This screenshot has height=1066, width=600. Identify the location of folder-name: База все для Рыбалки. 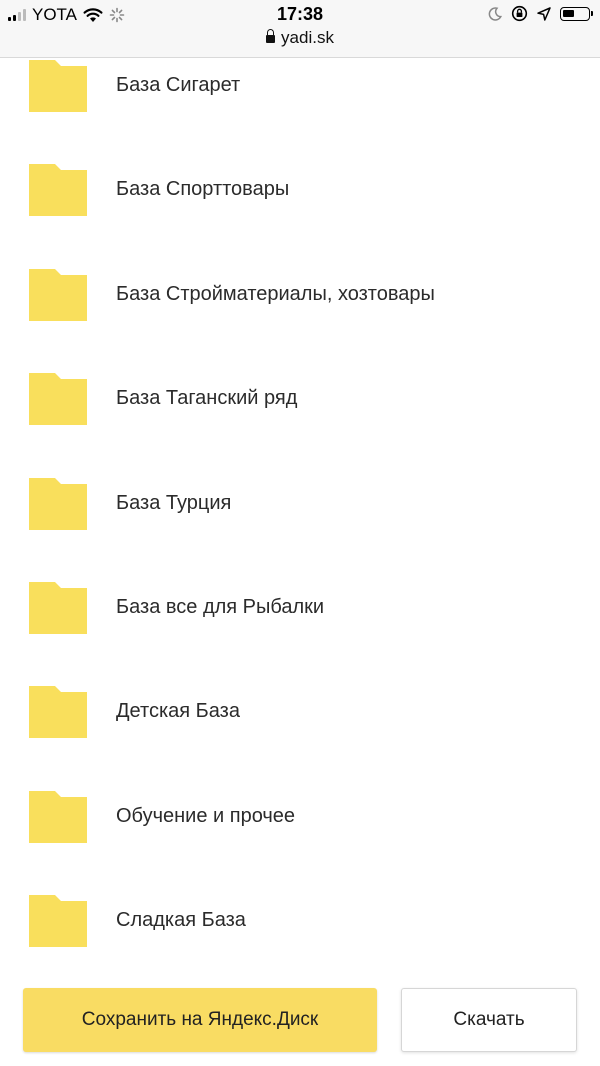
(220, 606).